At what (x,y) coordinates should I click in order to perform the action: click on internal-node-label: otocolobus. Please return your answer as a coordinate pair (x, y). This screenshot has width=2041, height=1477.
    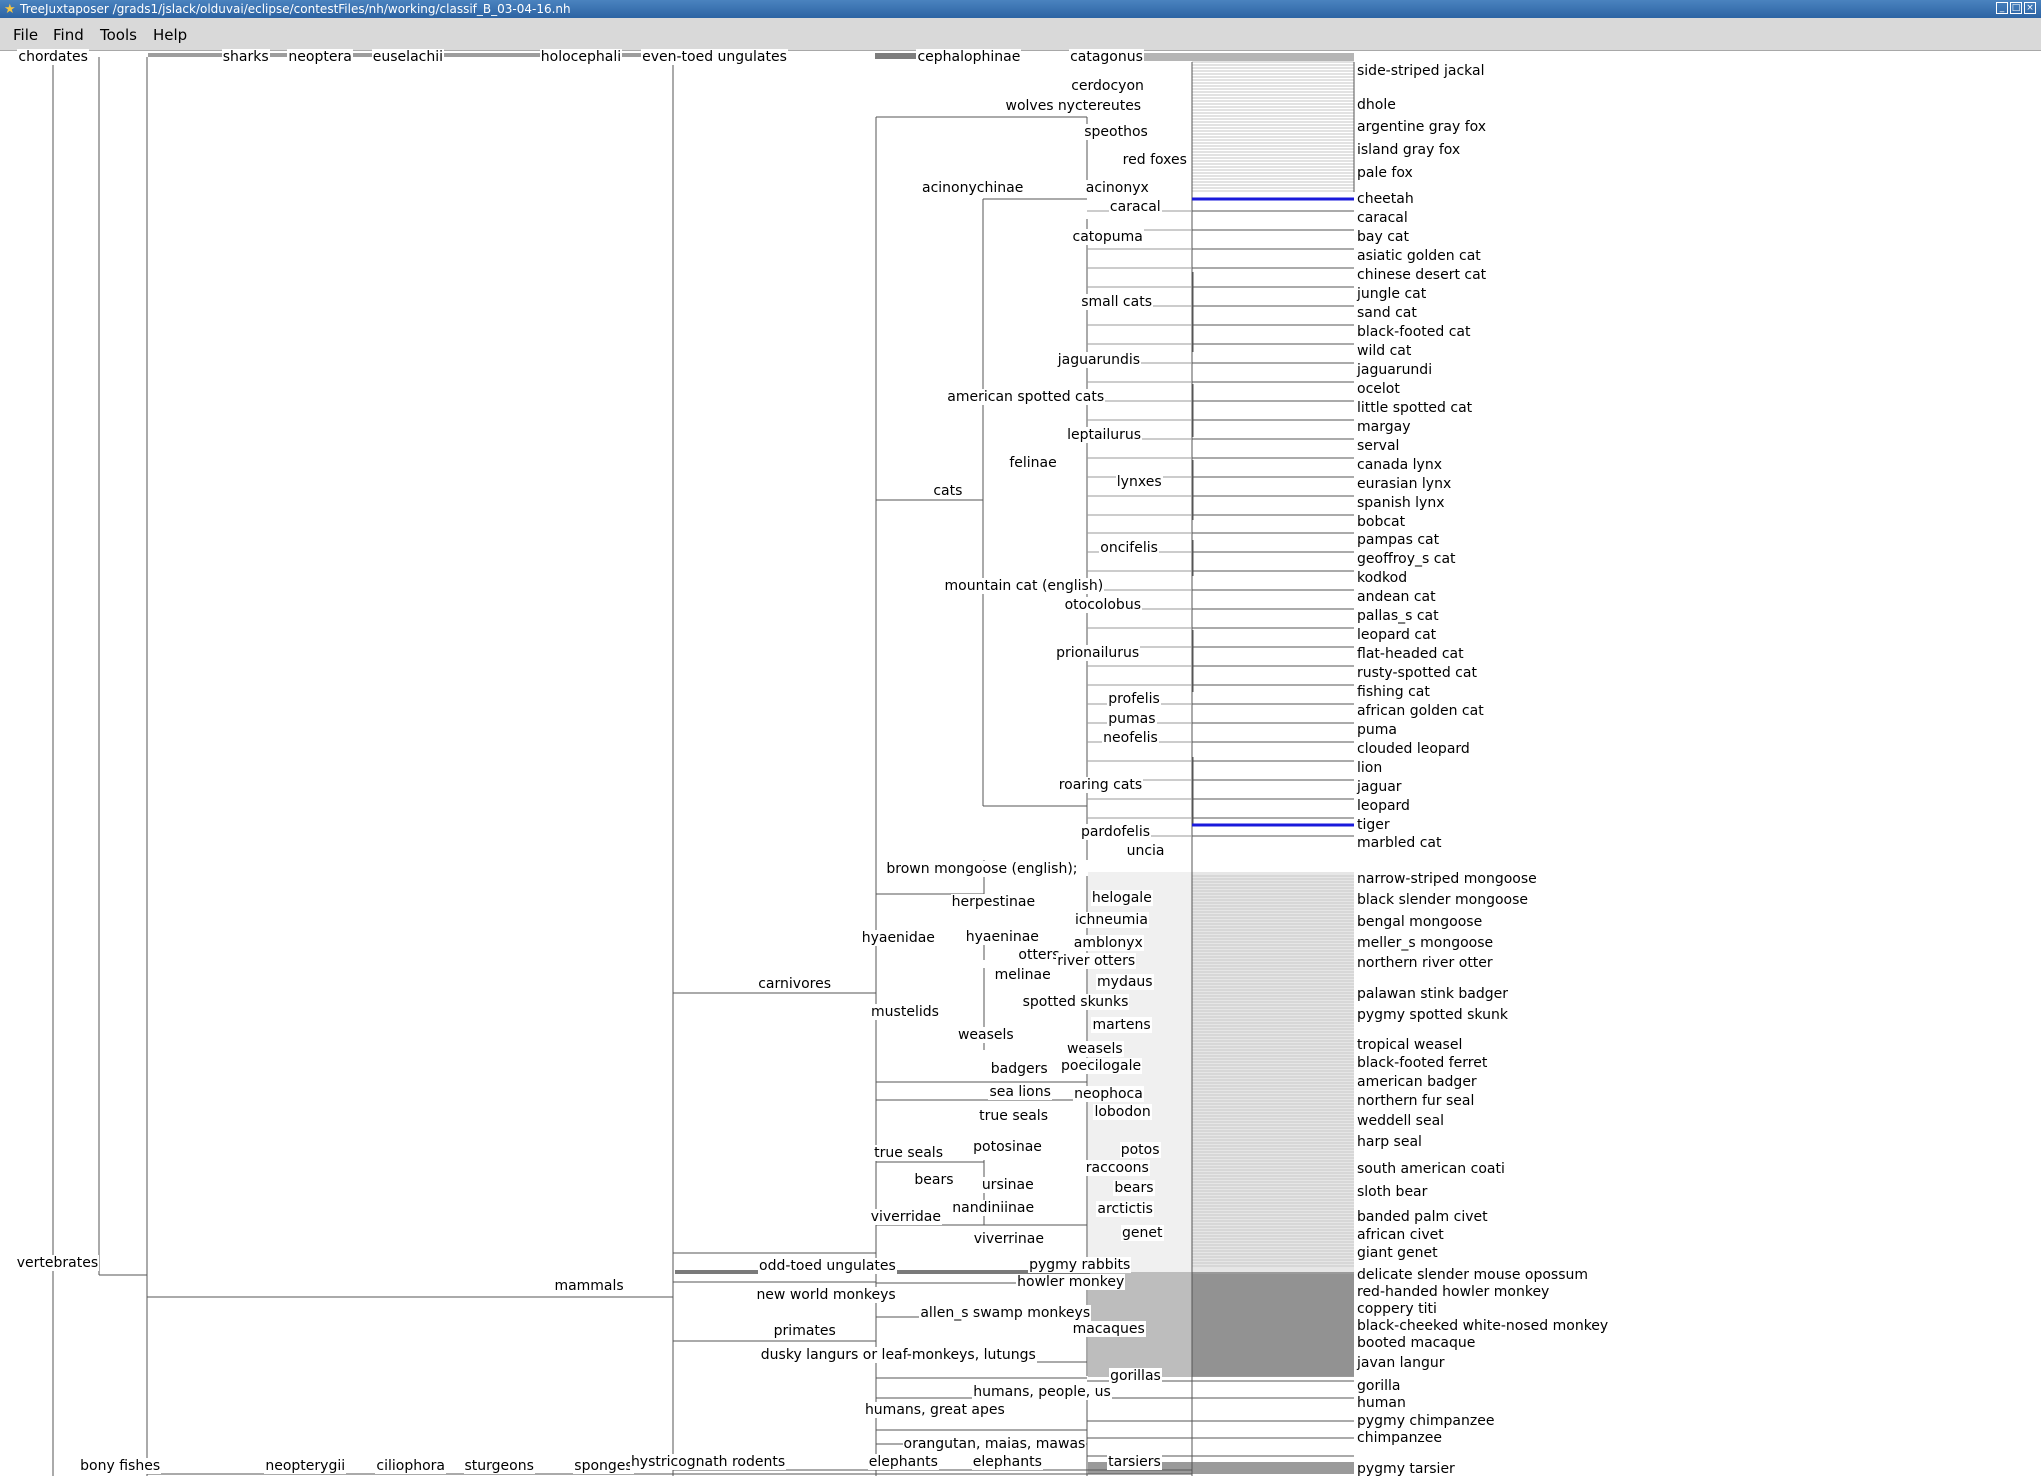
    Looking at the image, I should click on (1102, 605).